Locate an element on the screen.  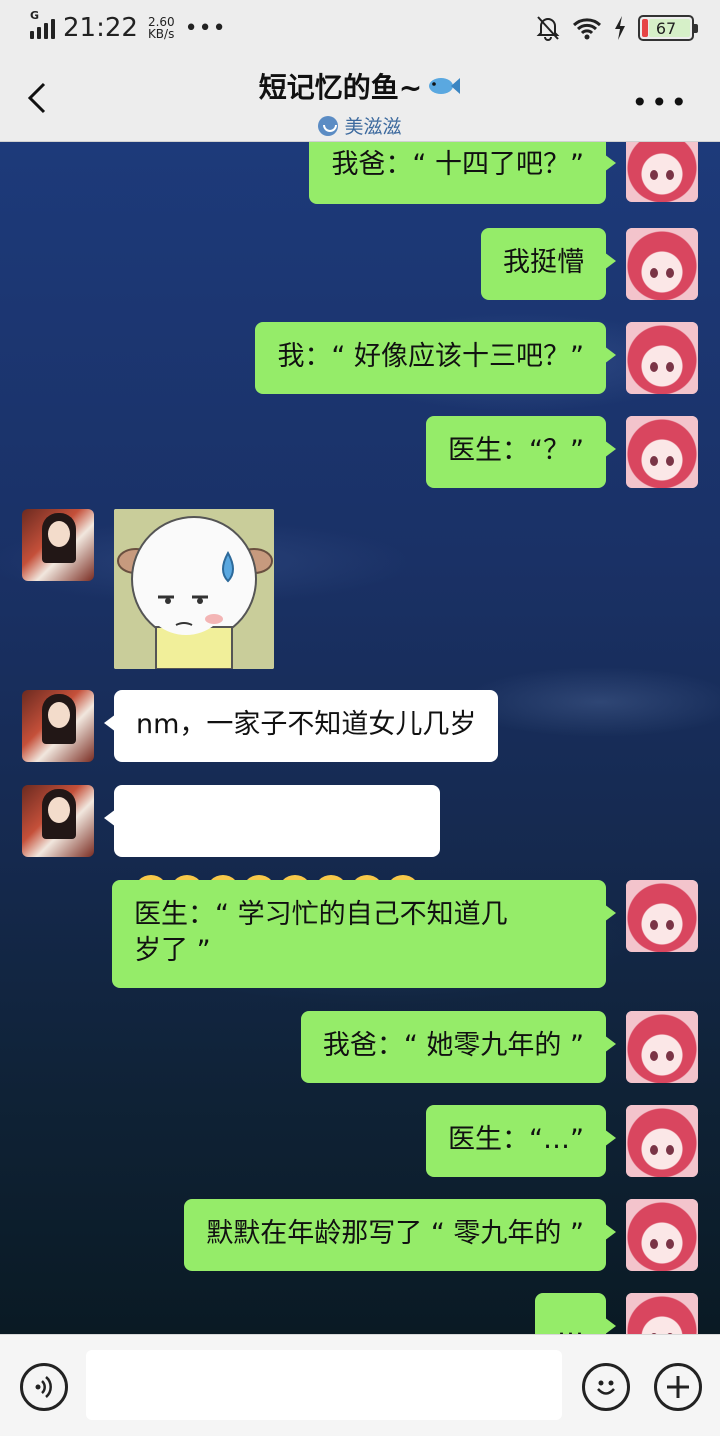
signal-icon: G is located at coordinates (42, 24).